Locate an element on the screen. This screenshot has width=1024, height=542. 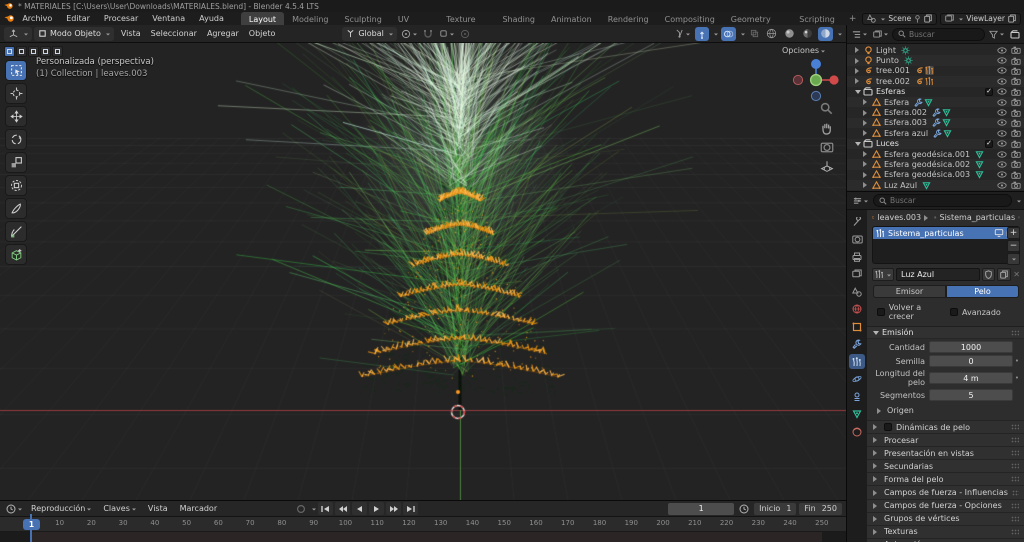
play-reverse-button is located at coordinates (360, 508).